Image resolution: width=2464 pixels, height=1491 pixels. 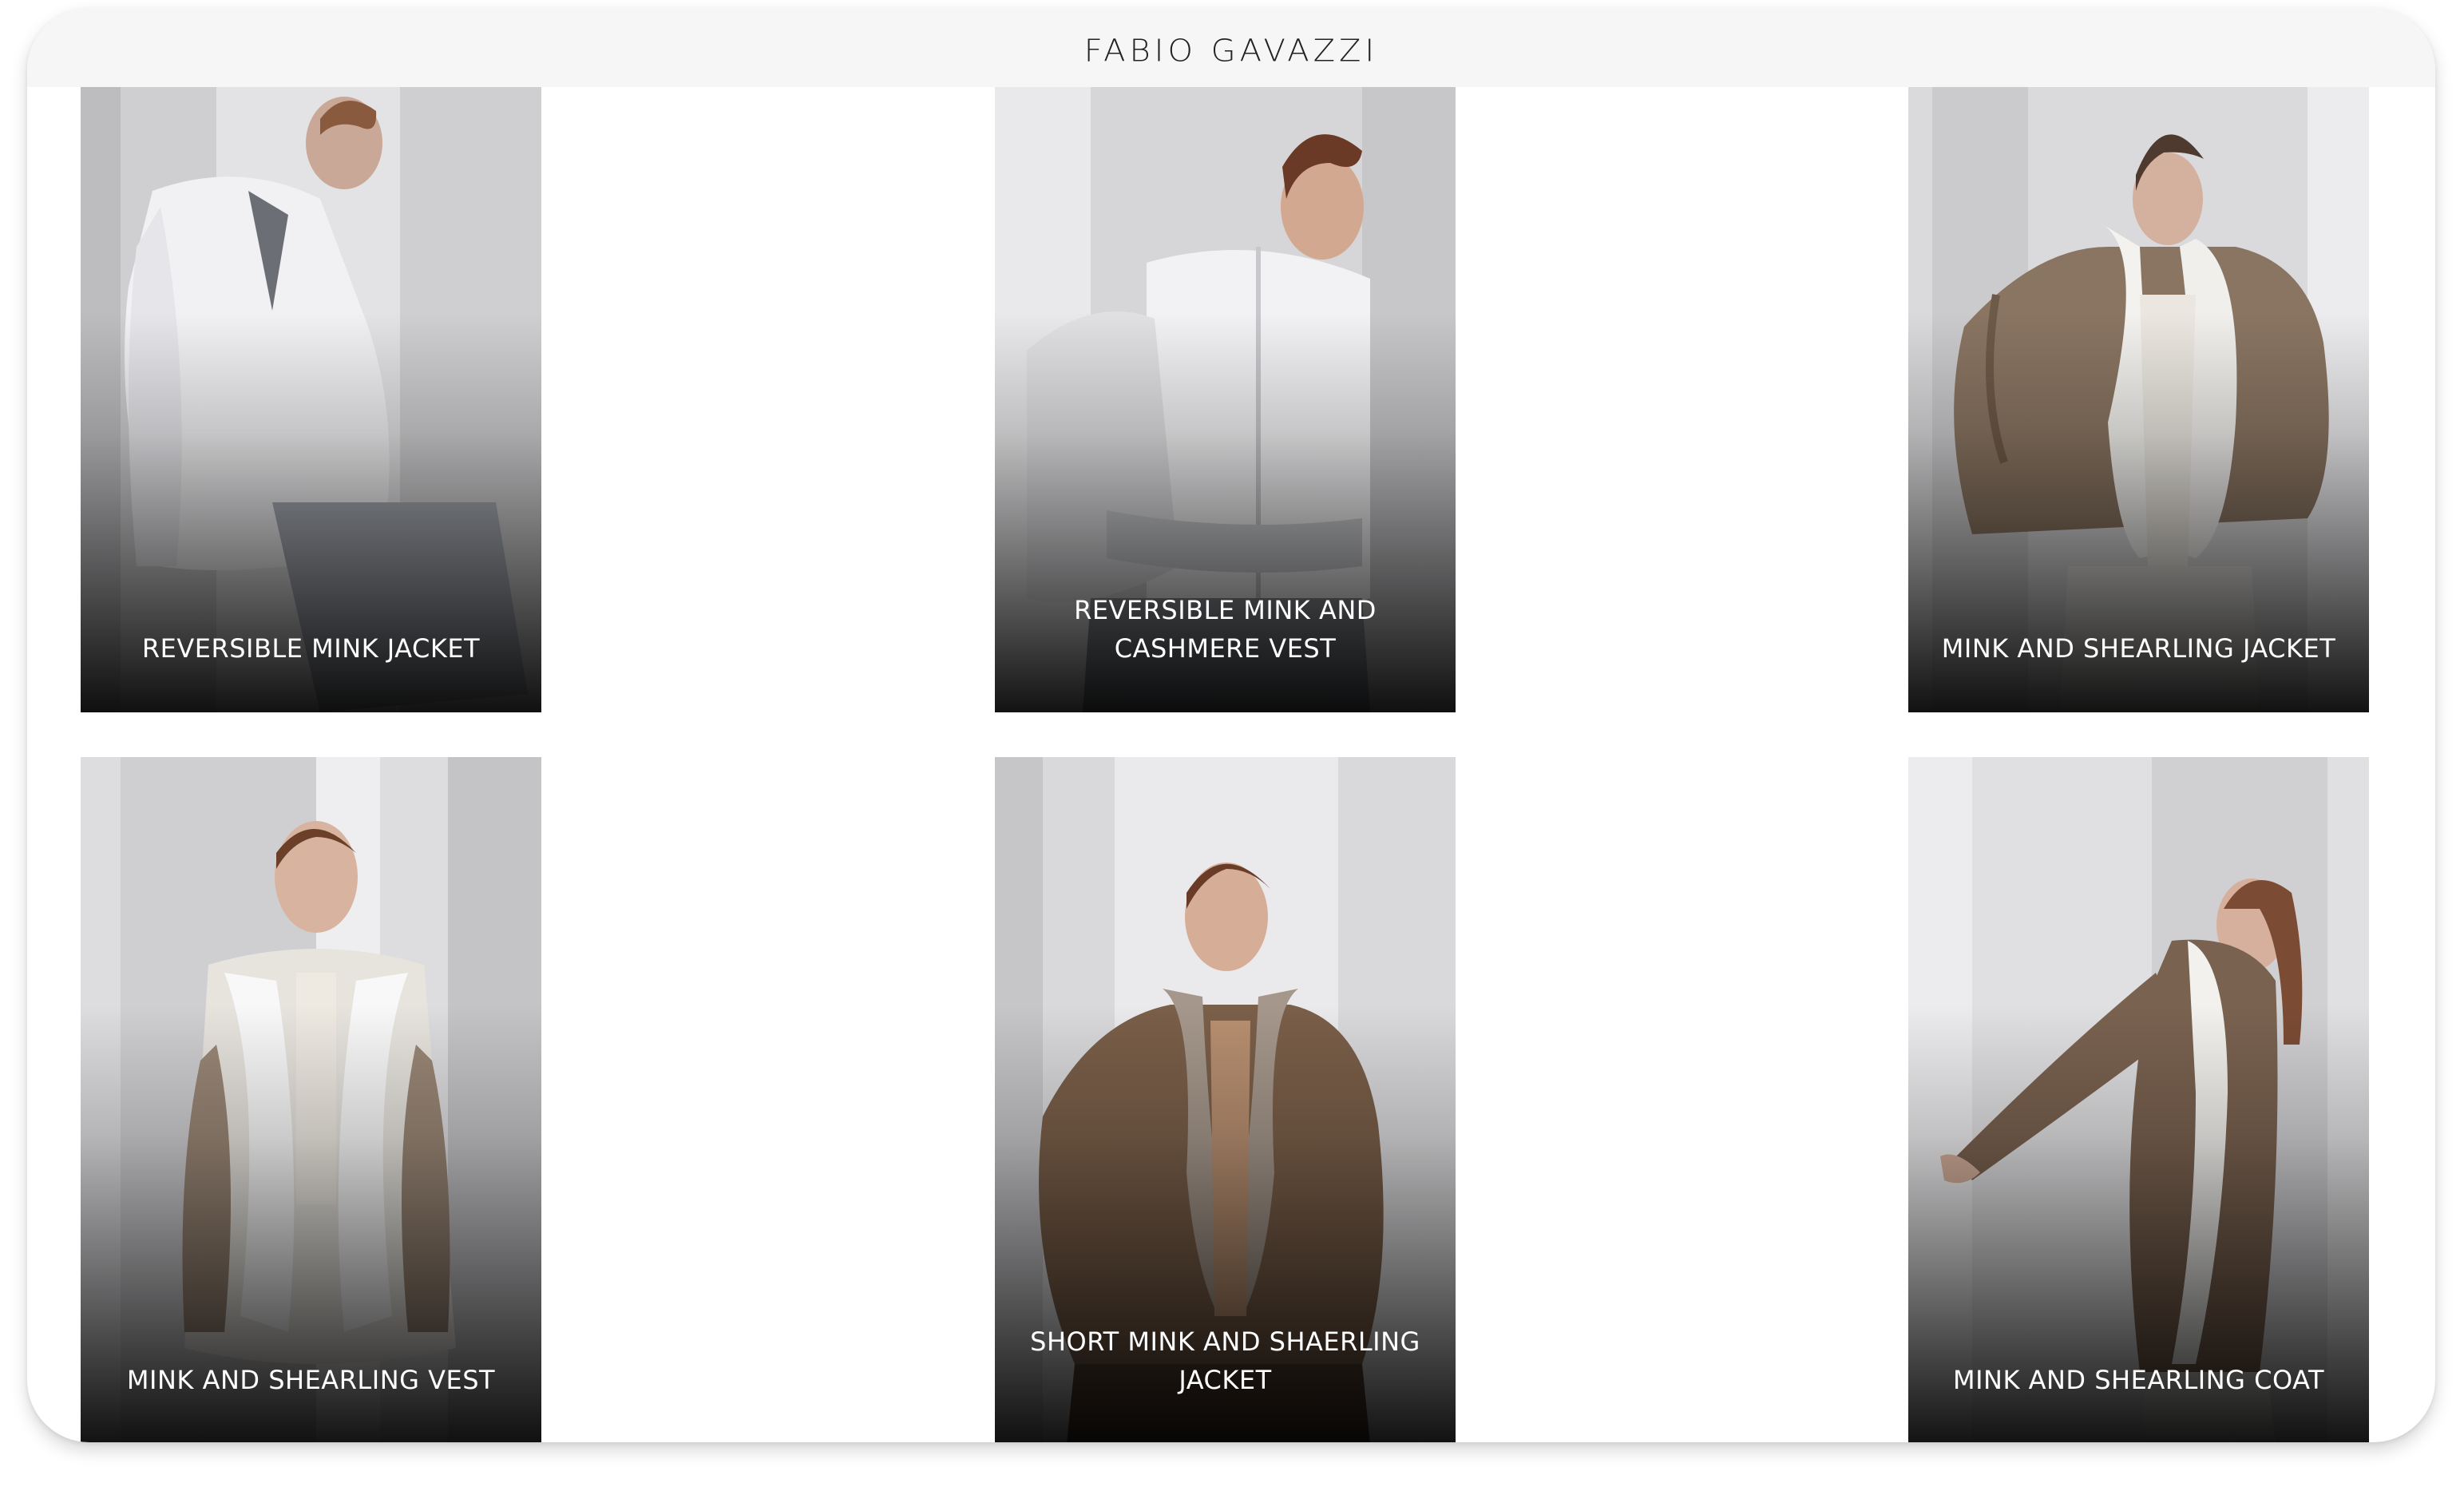 I want to click on product-title: MINK AND SHEARLING COAT, so click(x=2138, y=1380).